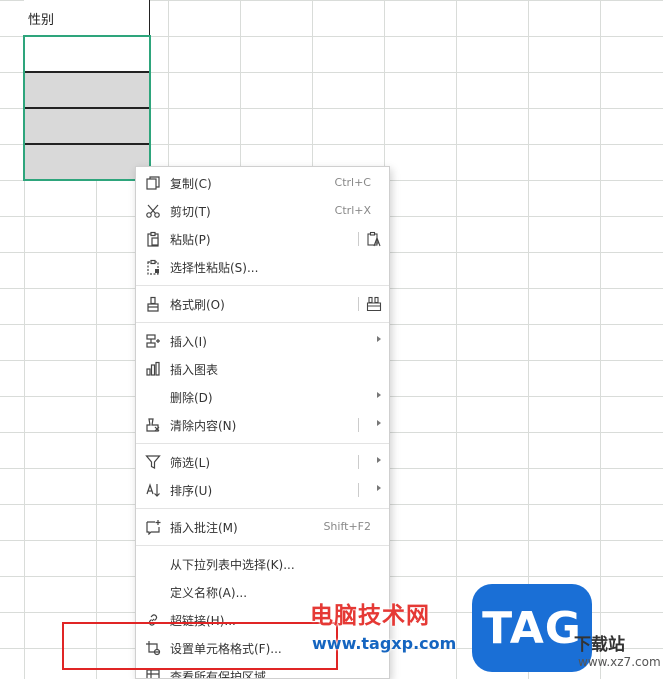 Image resolution: width=663 pixels, height=679 pixels. Describe the element at coordinates (347, 526) in the screenshot. I see `shortcut-label: Shift+F2` at that location.